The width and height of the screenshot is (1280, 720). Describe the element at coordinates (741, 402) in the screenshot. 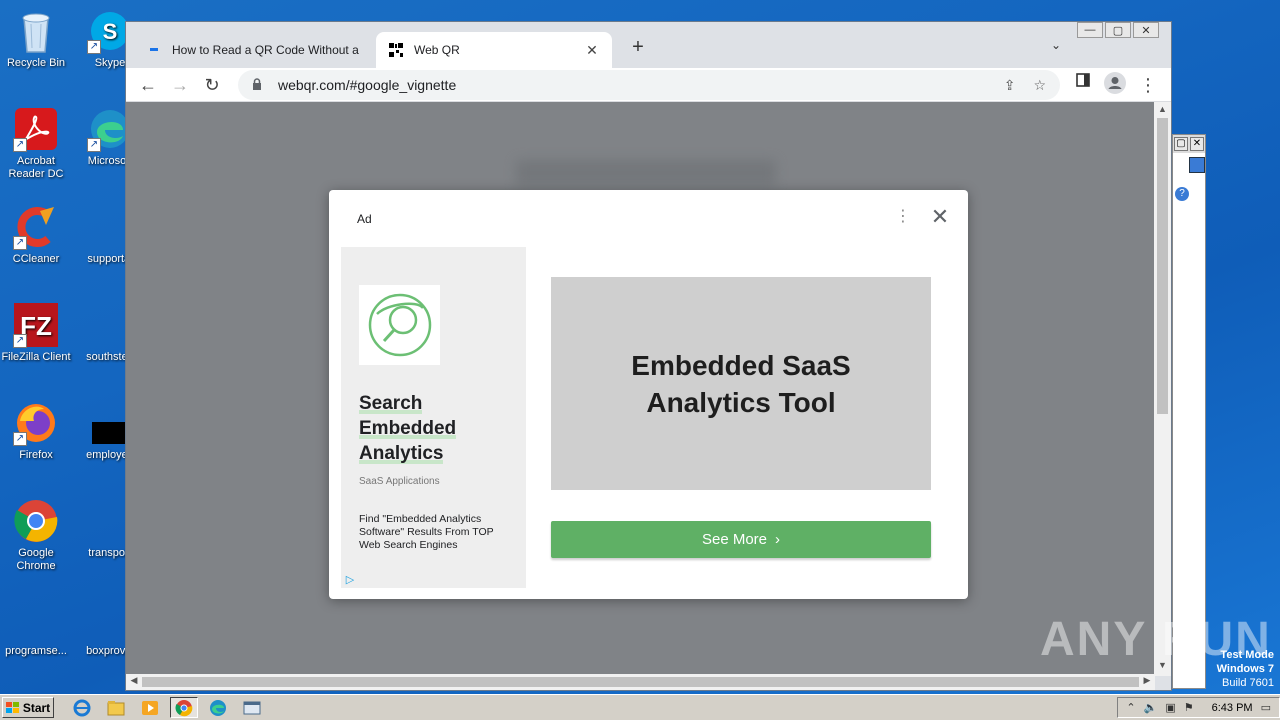

I see `ad-banner-line: Analytics Tool` at that location.